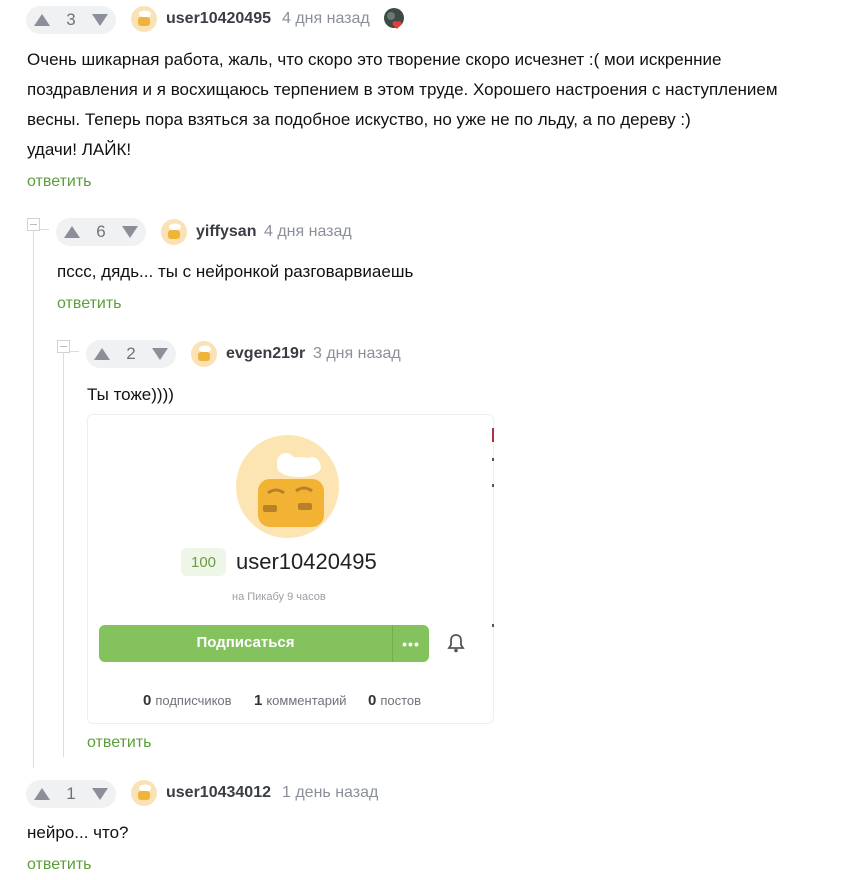  What do you see at coordinates (245, 642) in the screenshot?
I see `subscribe-label: Подписаться` at bounding box center [245, 642].